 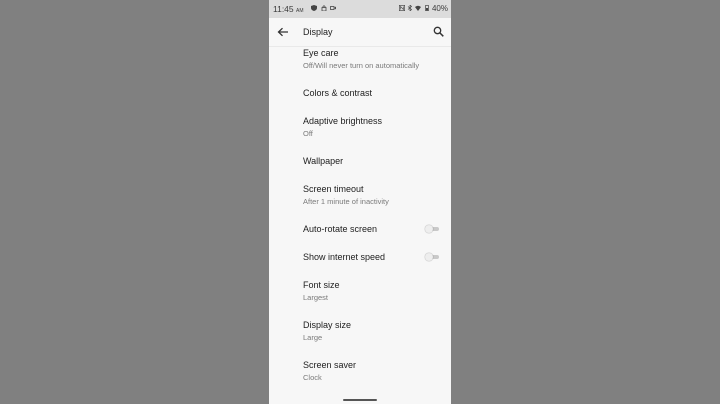 What do you see at coordinates (346, 201) in the screenshot?
I see `setting-summary: After 1 minute of inactivity` at bounding box center [346, 201].